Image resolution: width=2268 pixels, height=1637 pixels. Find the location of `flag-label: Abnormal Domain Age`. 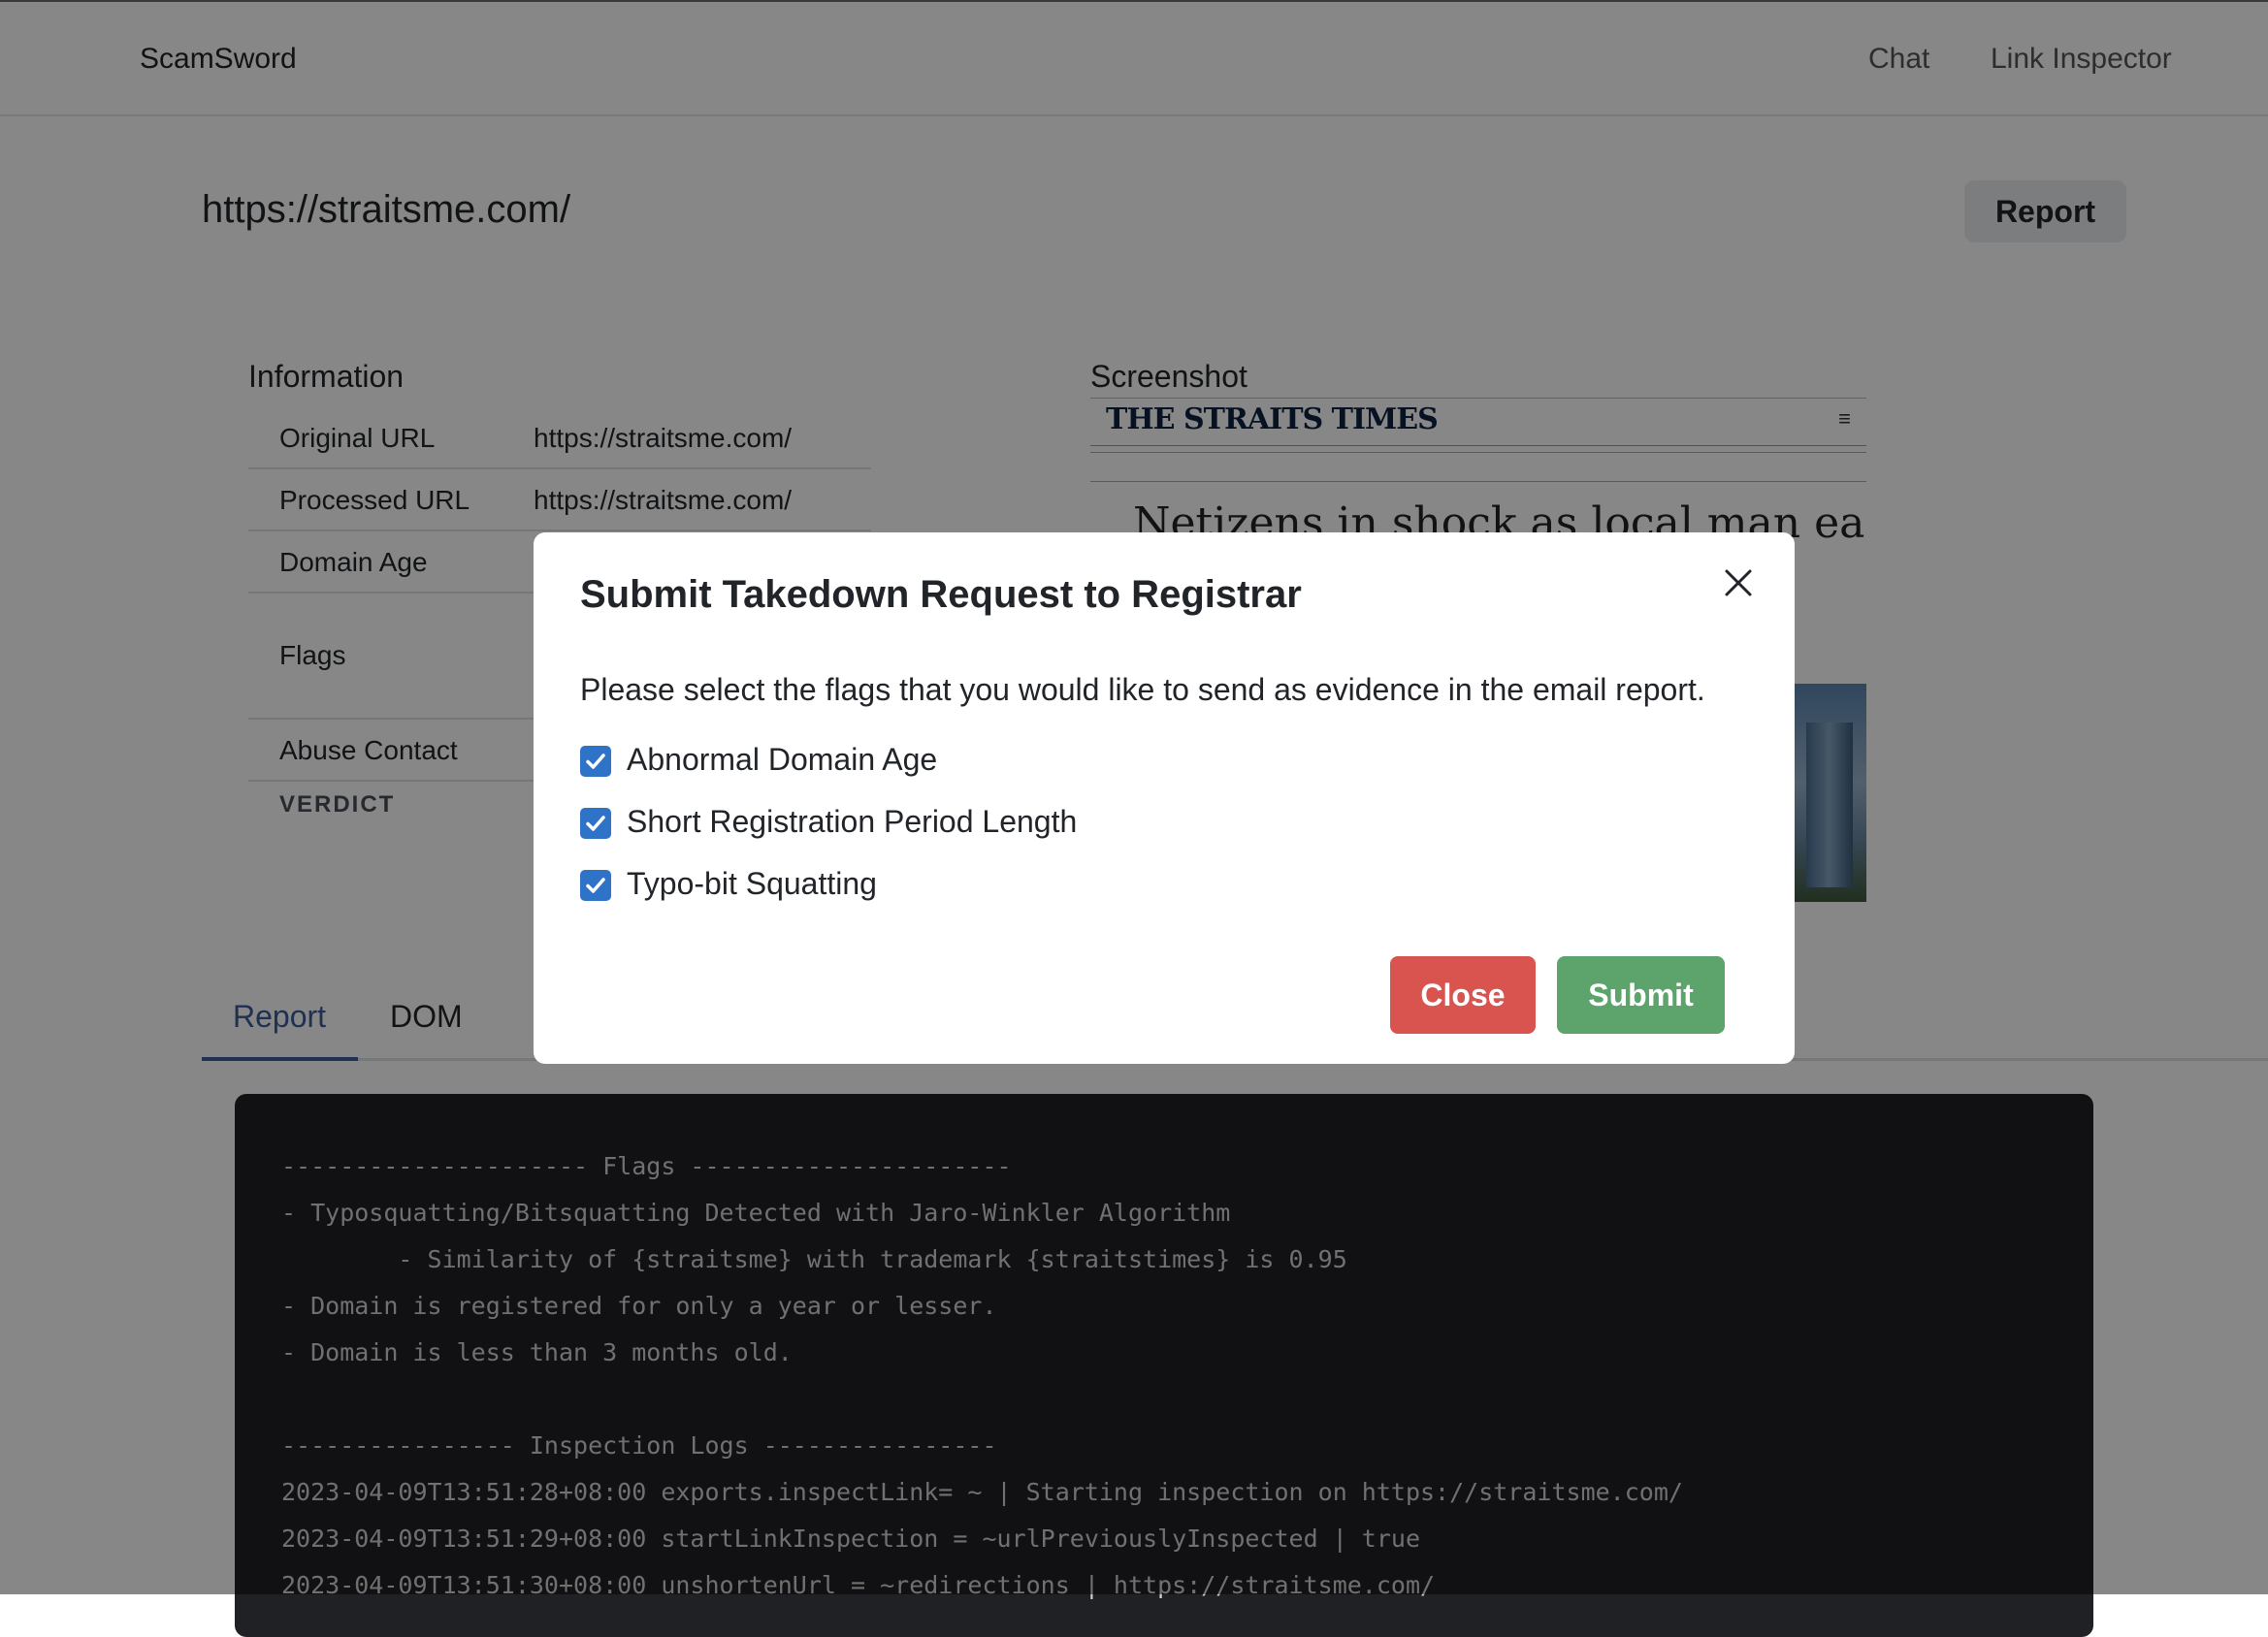

flag-label: Abnormal Domain Age is located at coordinates (782, 760).